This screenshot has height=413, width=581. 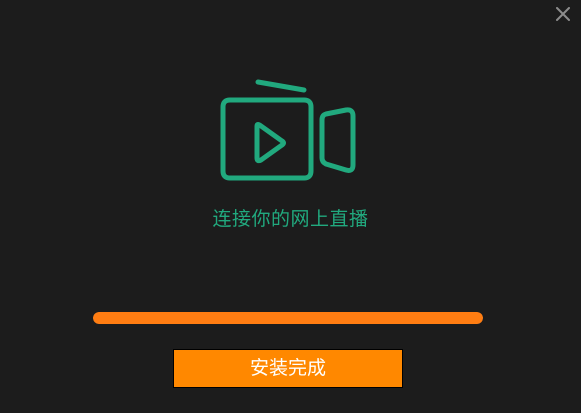 I want to click on close-icon, so click(x=563, y=14).